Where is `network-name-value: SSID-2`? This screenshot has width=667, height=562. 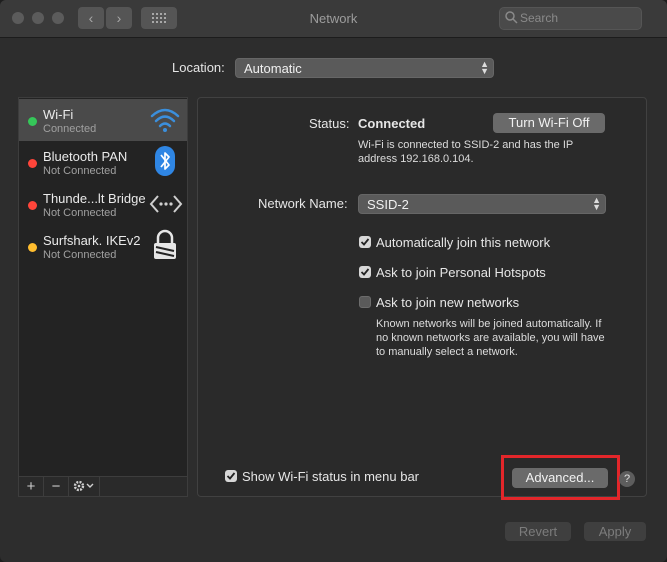
network-name-value: SSID-2 is located at coordinates (388, 204).